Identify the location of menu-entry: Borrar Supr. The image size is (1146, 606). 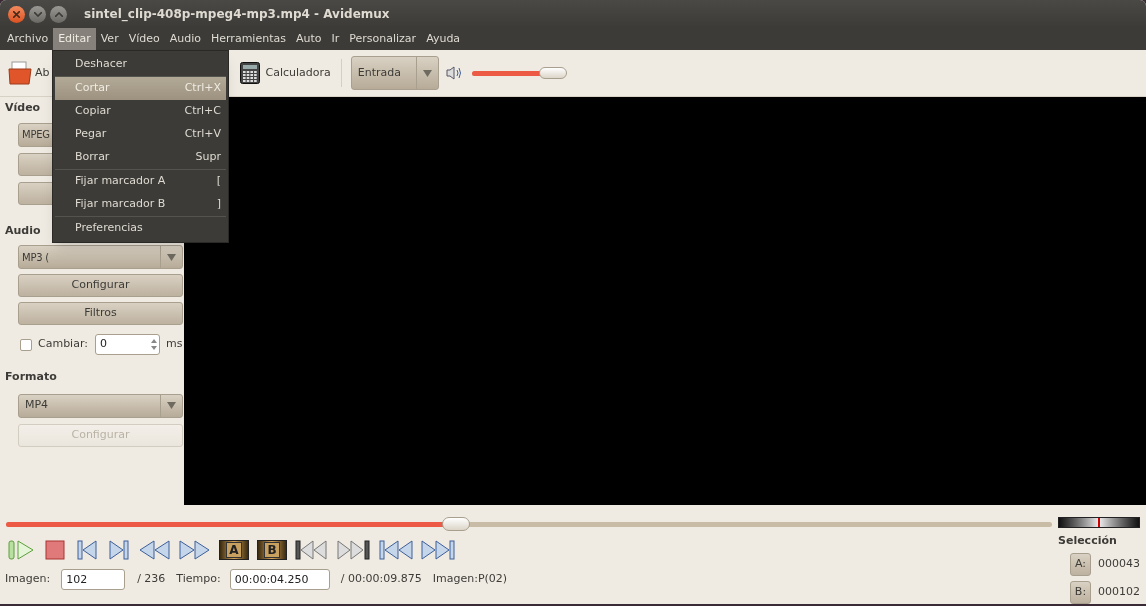
(140, 157).